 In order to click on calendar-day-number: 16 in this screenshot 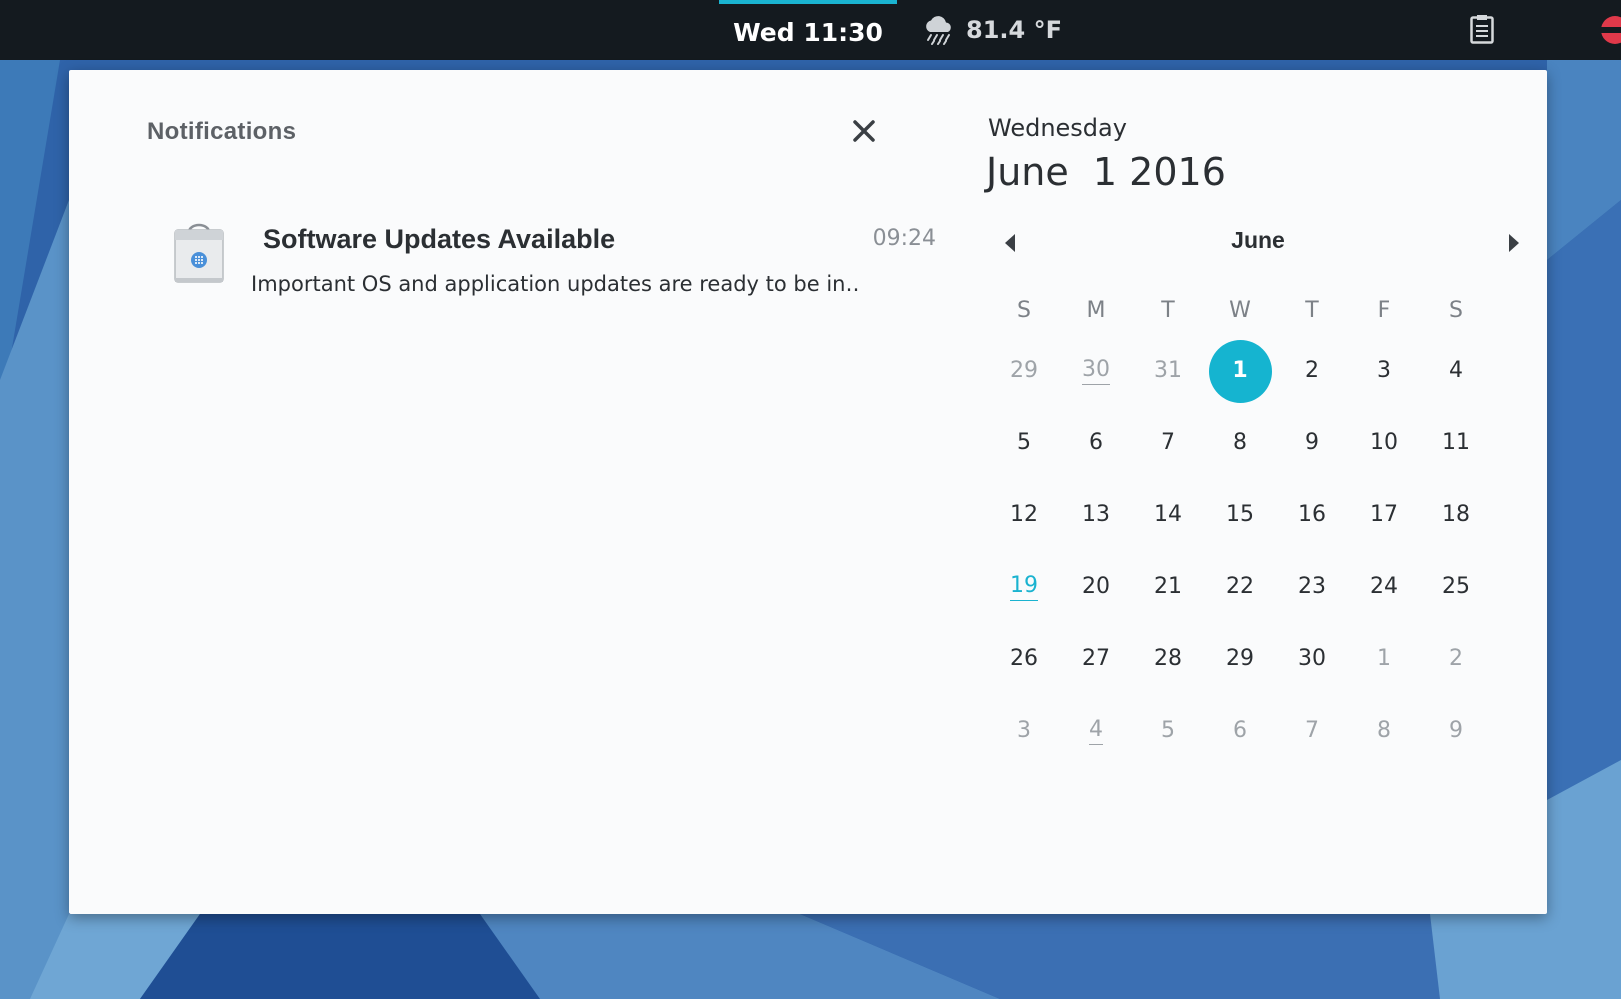, I will do `click(1312, 514)`.